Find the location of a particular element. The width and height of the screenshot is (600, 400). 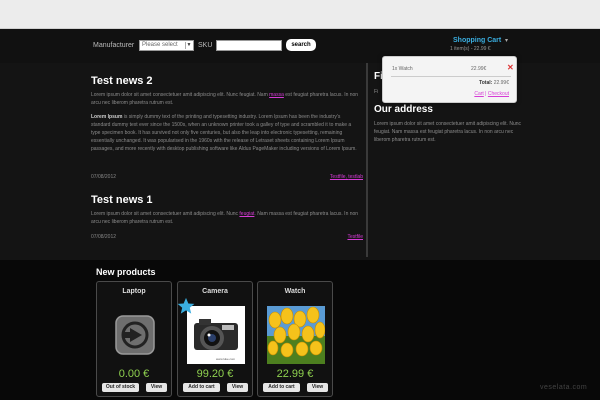

cart-link: Cart is located at coordinates (478, 94).